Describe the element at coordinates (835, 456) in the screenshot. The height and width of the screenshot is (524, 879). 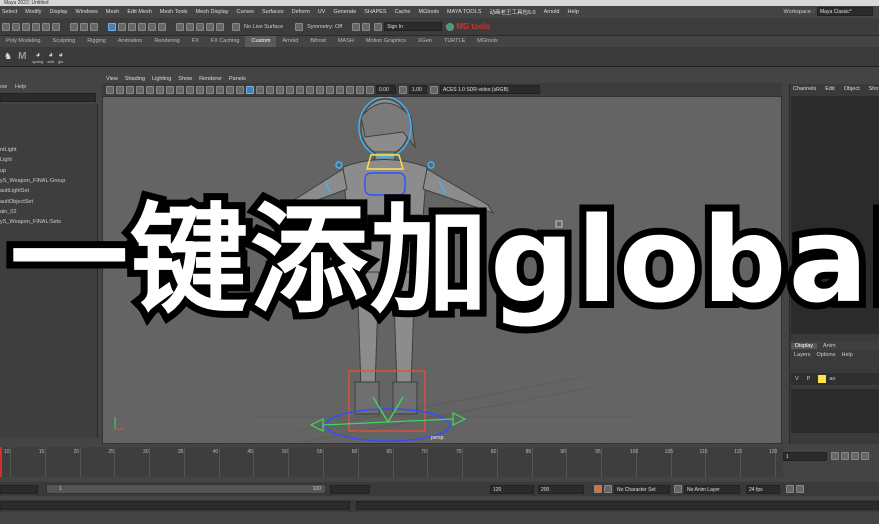
I see `go-to-start-icon` at that location.